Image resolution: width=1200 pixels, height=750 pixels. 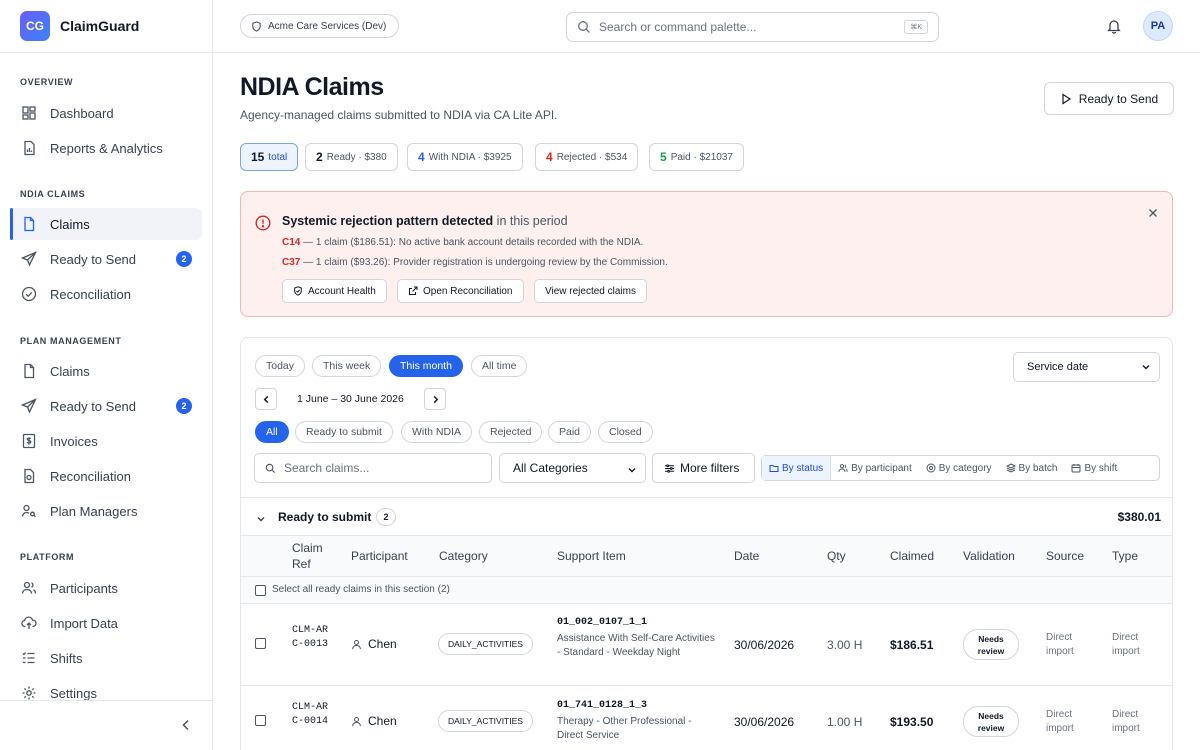 I want to click on more-filters-button: More filters, so click(x=703, y=468).